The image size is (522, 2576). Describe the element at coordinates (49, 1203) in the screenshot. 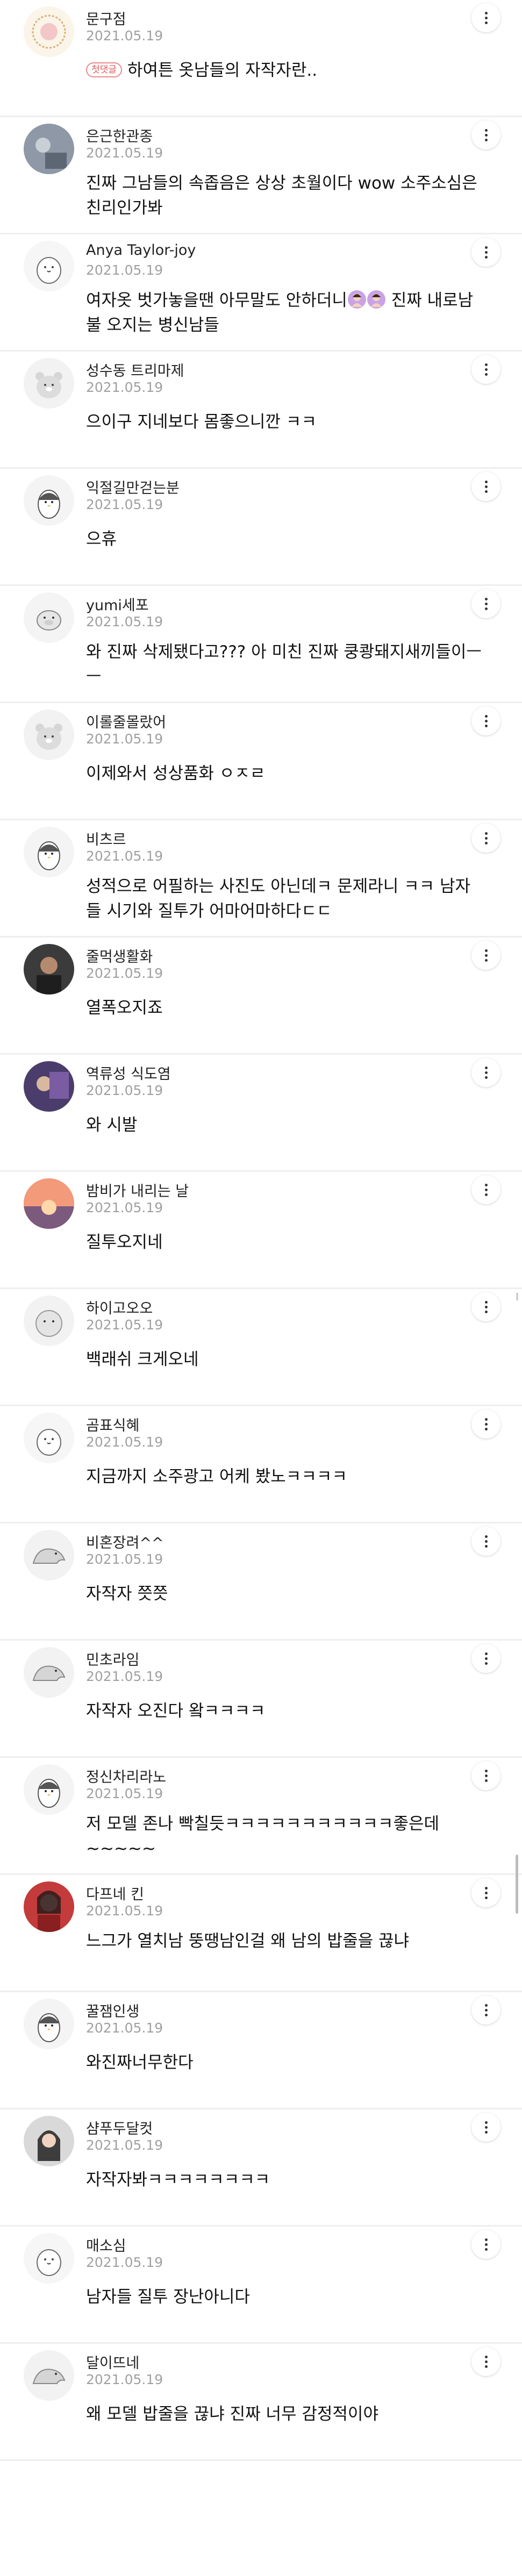

I see `sunset-avatar` at that location.